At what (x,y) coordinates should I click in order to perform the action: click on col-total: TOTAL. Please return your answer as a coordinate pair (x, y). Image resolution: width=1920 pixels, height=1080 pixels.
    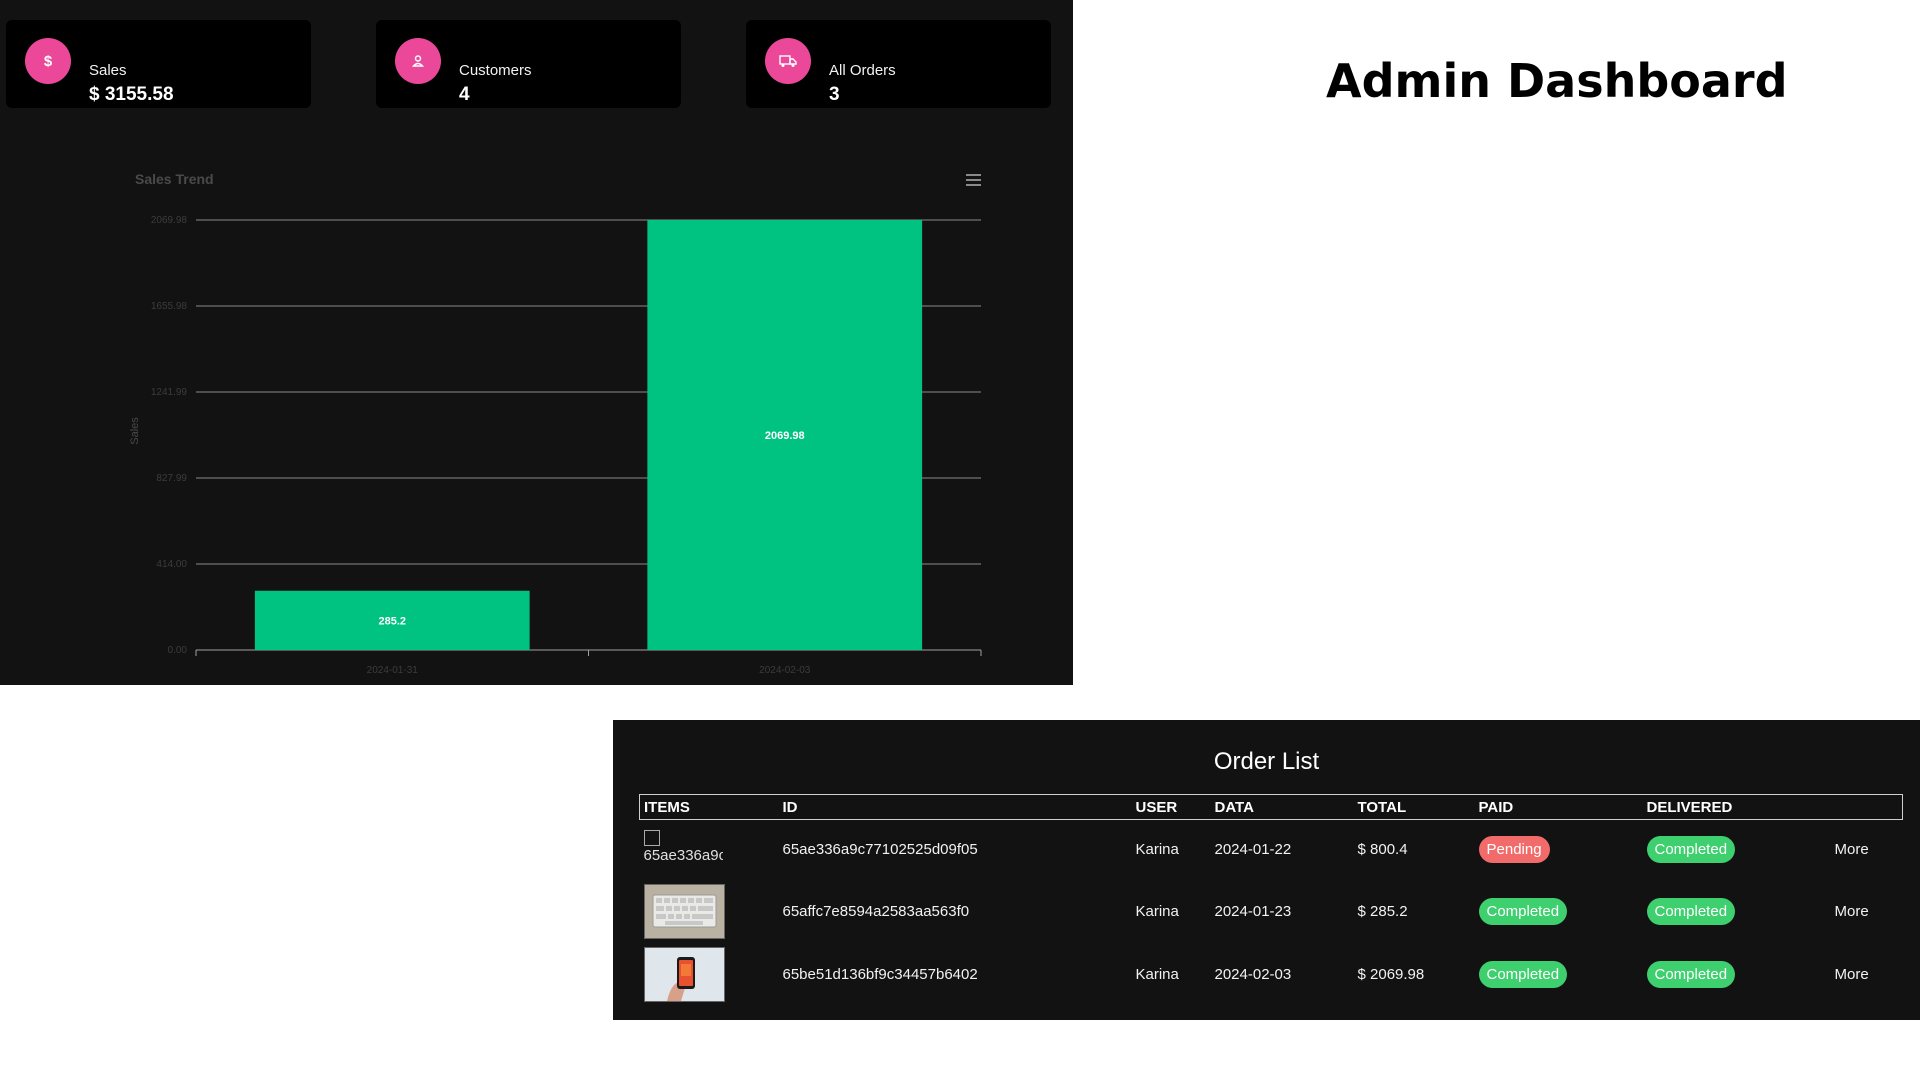
    Looking at the image, I should click on (1382, 807).